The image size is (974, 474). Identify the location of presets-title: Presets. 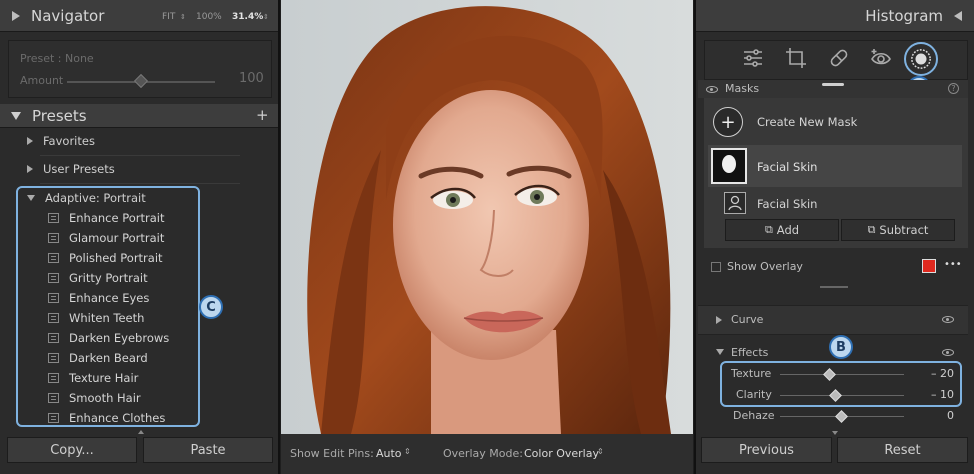
(59, 115).